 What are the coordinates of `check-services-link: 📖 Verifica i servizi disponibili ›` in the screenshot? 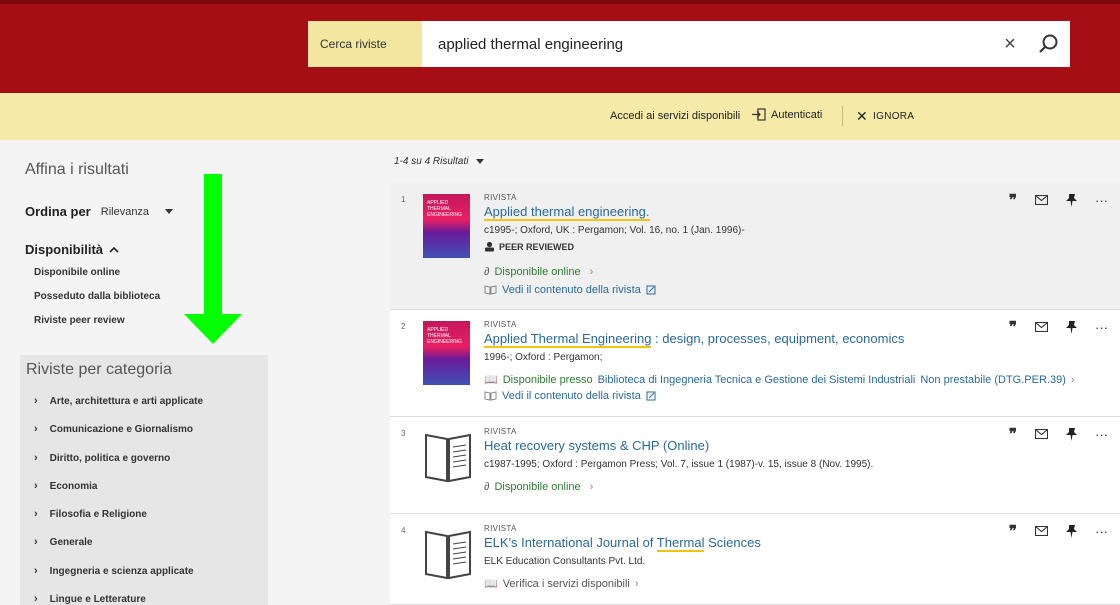 It's located at (561, 584).